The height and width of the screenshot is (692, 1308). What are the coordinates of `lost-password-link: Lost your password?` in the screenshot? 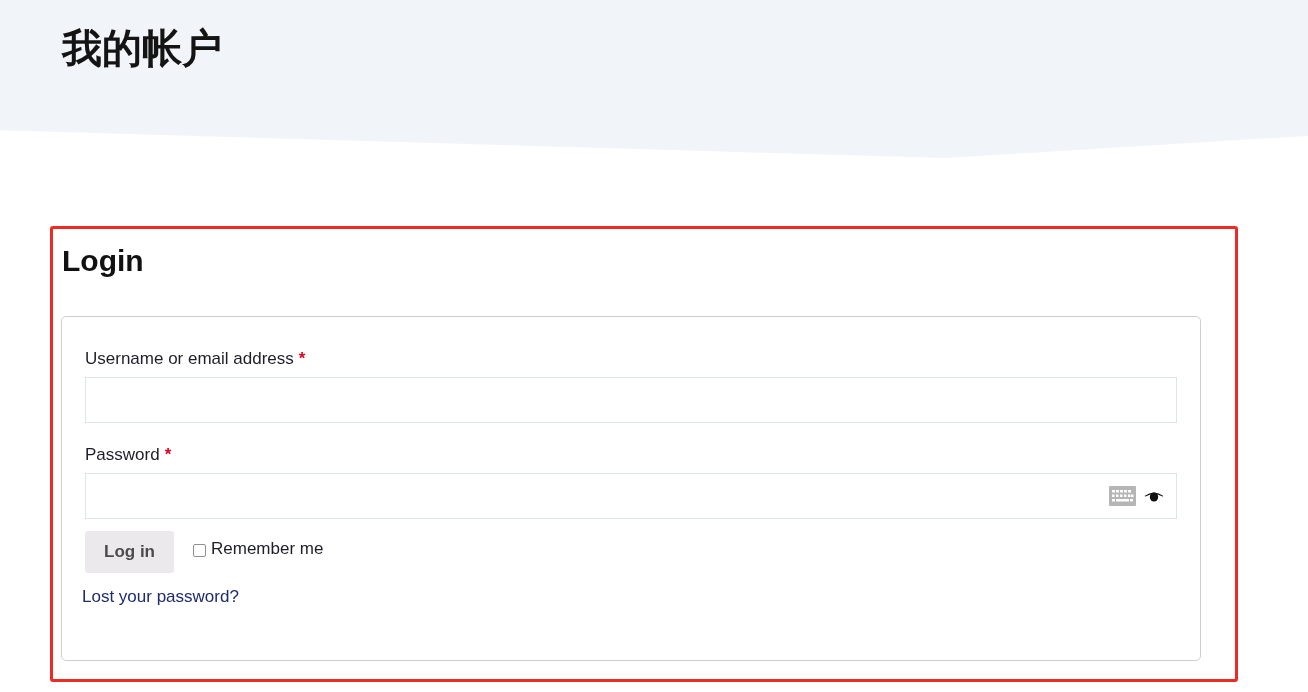 It's located at (160, 597).